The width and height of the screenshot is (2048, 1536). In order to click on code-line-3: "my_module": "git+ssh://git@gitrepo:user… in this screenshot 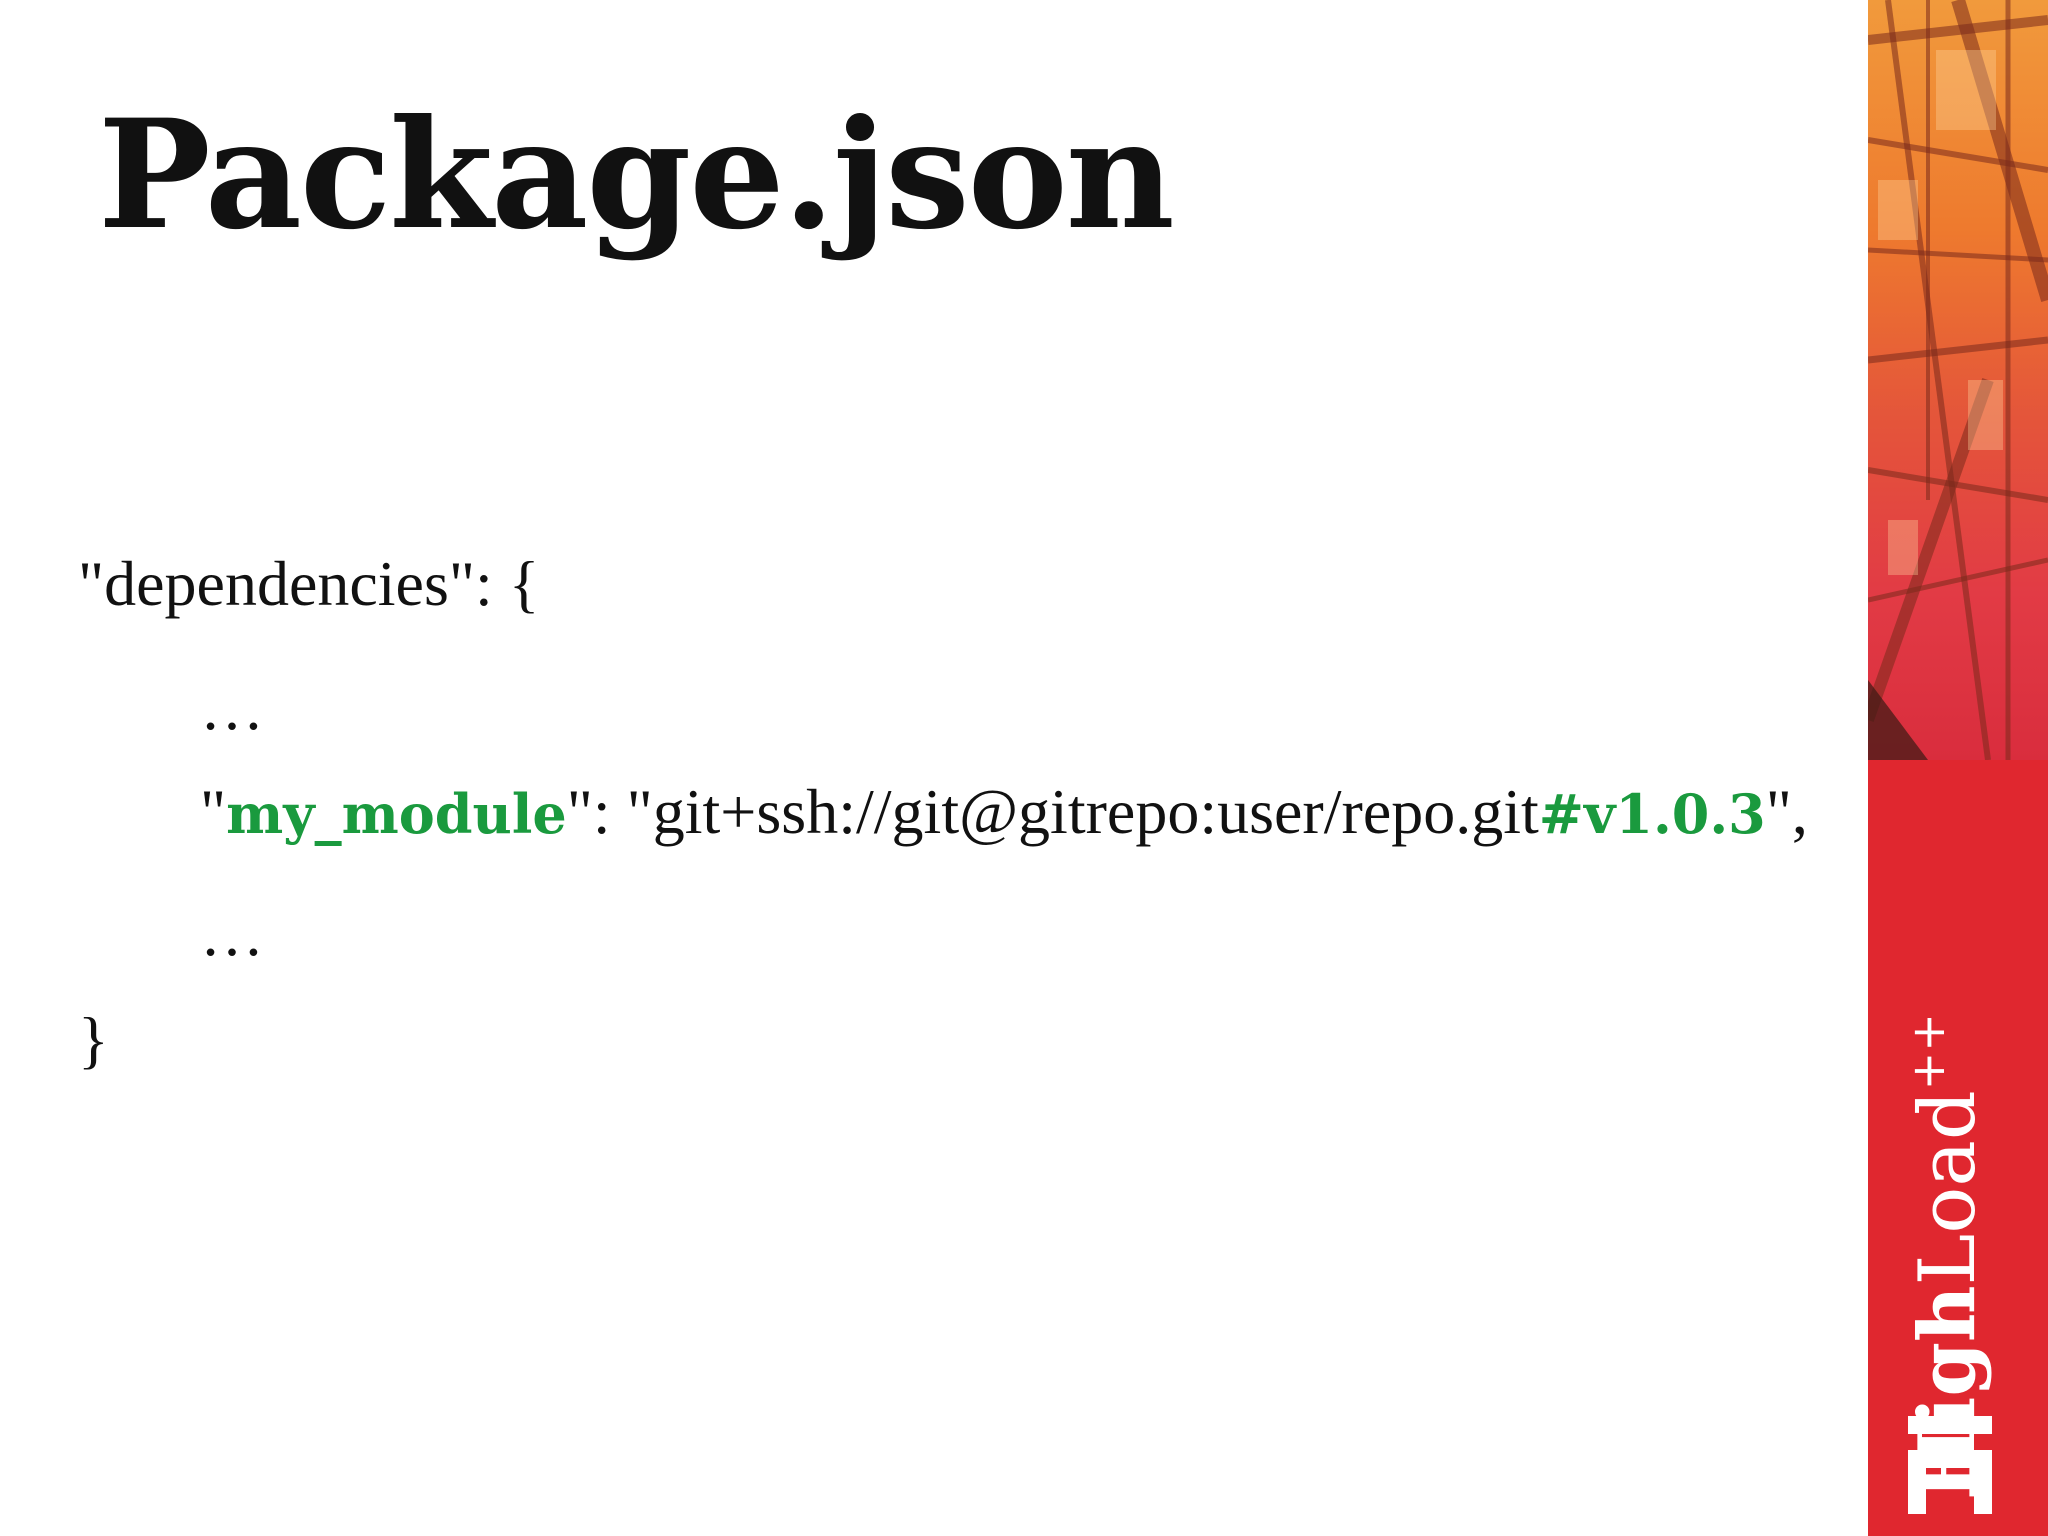, I will do `click(1004, 812)`.